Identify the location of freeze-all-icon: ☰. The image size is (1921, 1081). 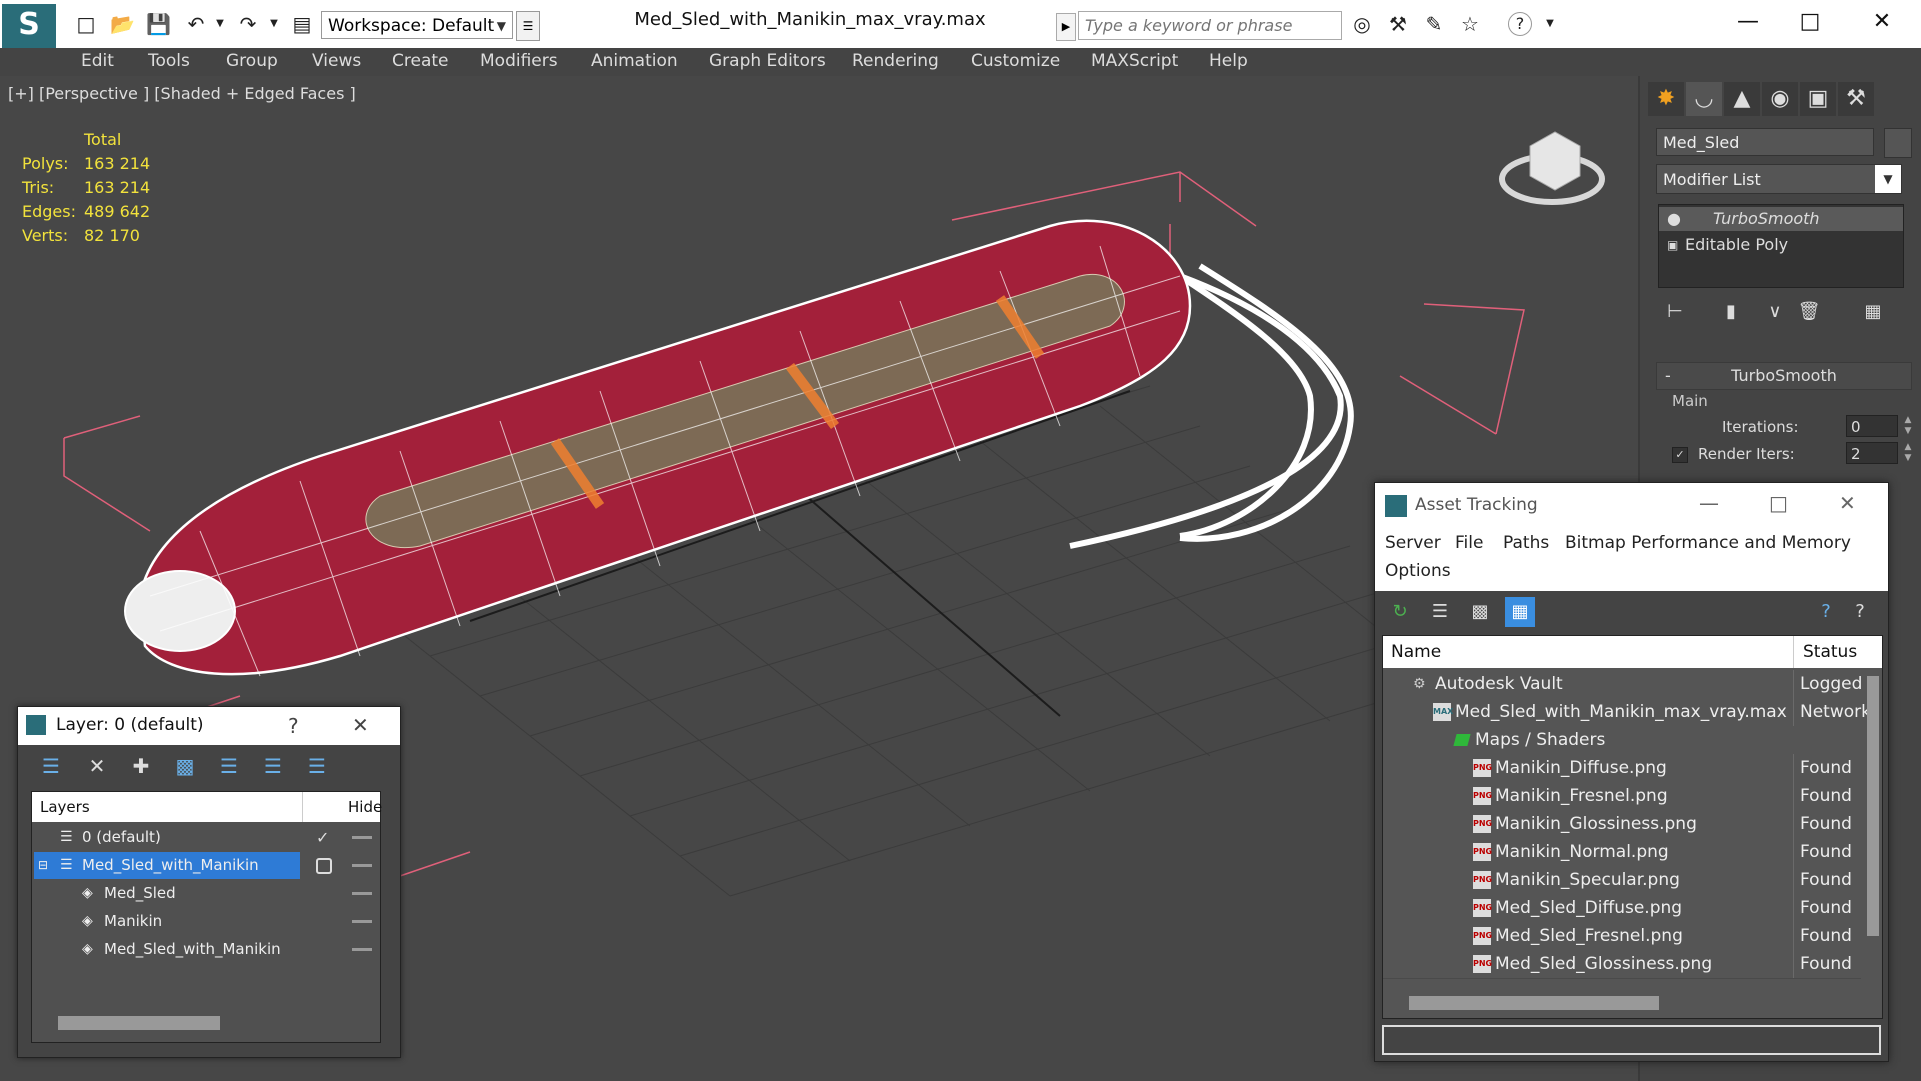
(317, 766).